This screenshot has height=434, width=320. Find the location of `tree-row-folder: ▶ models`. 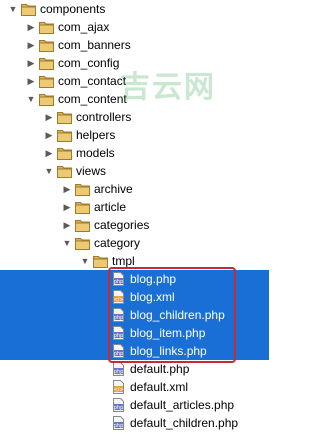

tree-row-folder: ▶ models is located at coordinates (134, 153).